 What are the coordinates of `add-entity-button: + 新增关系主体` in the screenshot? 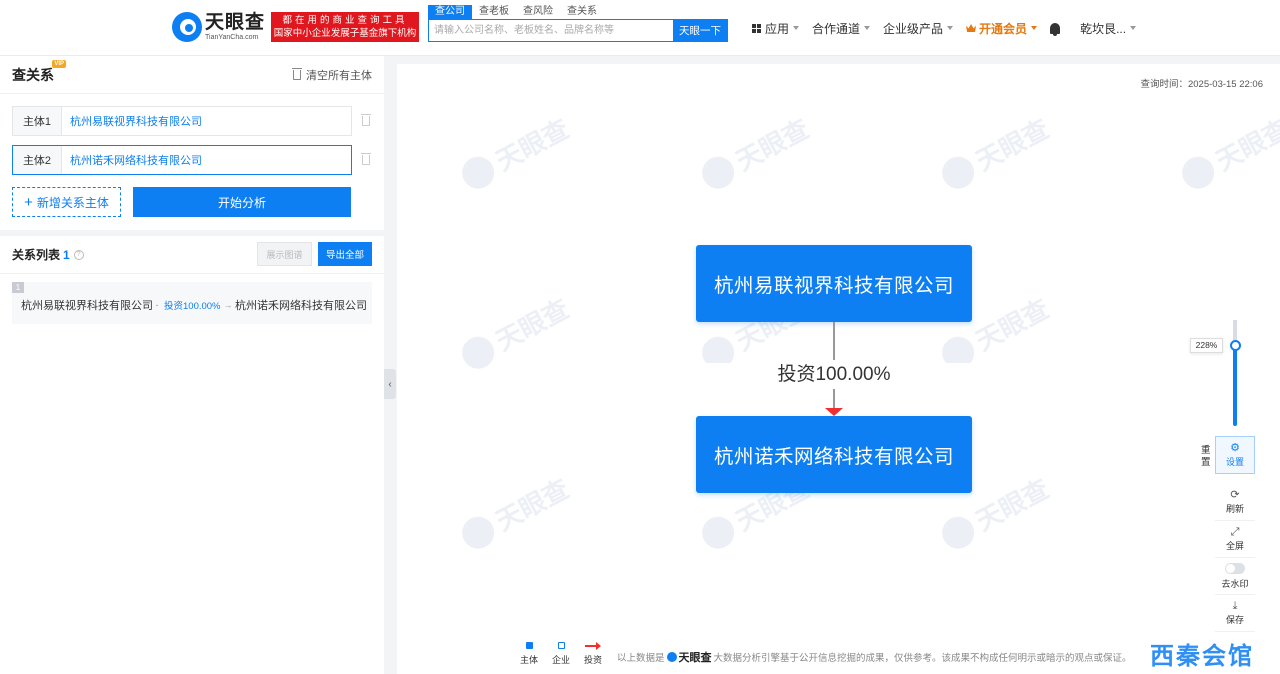 It's located at (66, 202).